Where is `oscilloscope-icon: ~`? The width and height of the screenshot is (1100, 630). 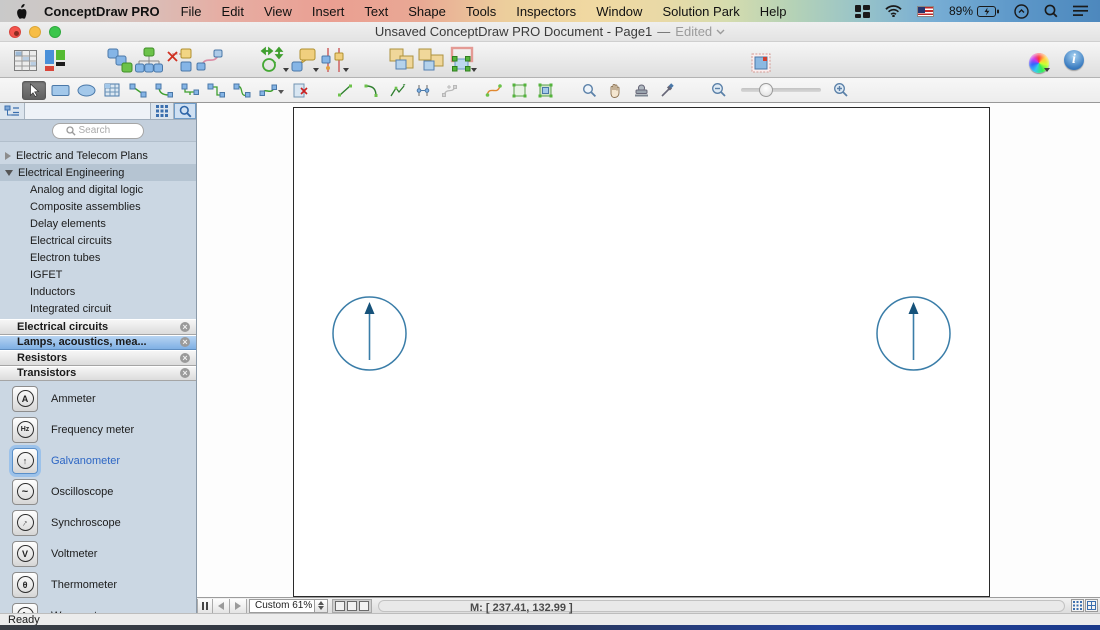
oscilloscope-icon: ~ is located at coordinates (25, 491).